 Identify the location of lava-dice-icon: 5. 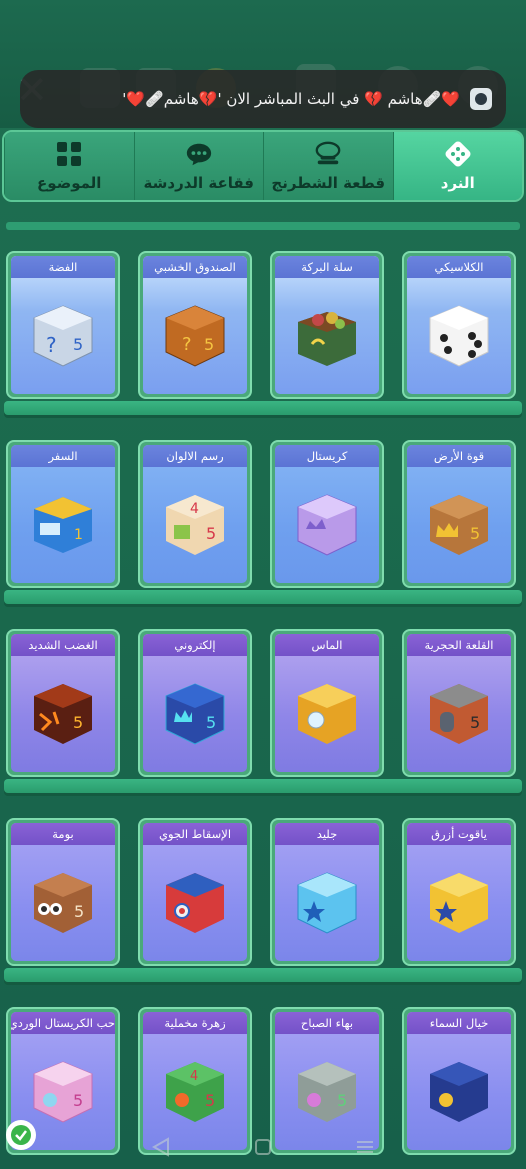
(63, 714).